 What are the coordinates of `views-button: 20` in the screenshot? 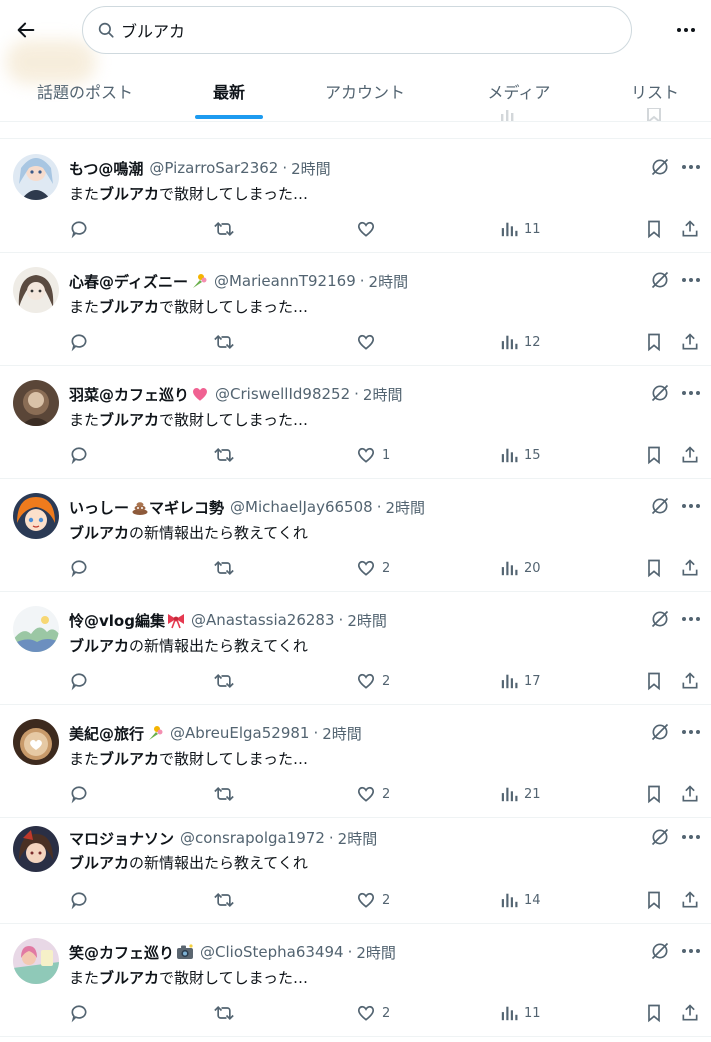 It's located at (520, 568).